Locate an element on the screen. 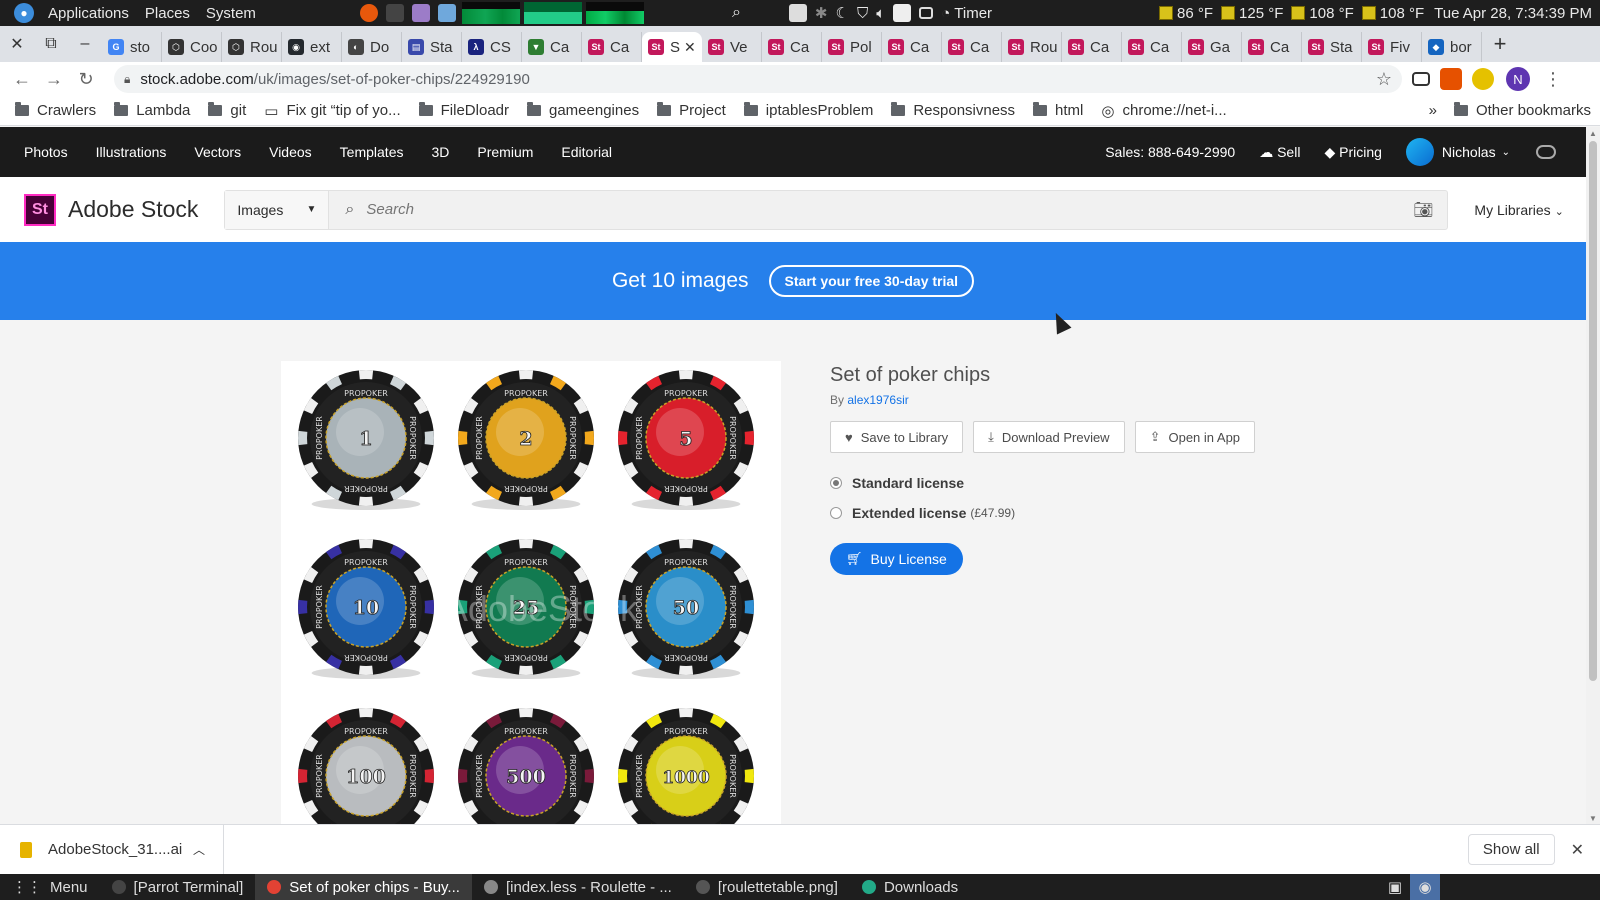  chrome-icon: ◉ is located at coordinates (1425, 887).